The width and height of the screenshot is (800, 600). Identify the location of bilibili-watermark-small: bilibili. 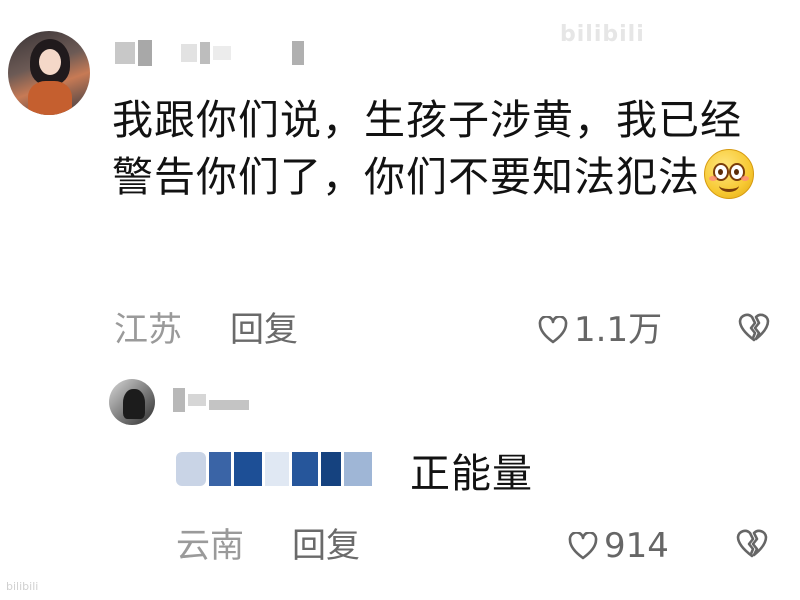
(22, 586).